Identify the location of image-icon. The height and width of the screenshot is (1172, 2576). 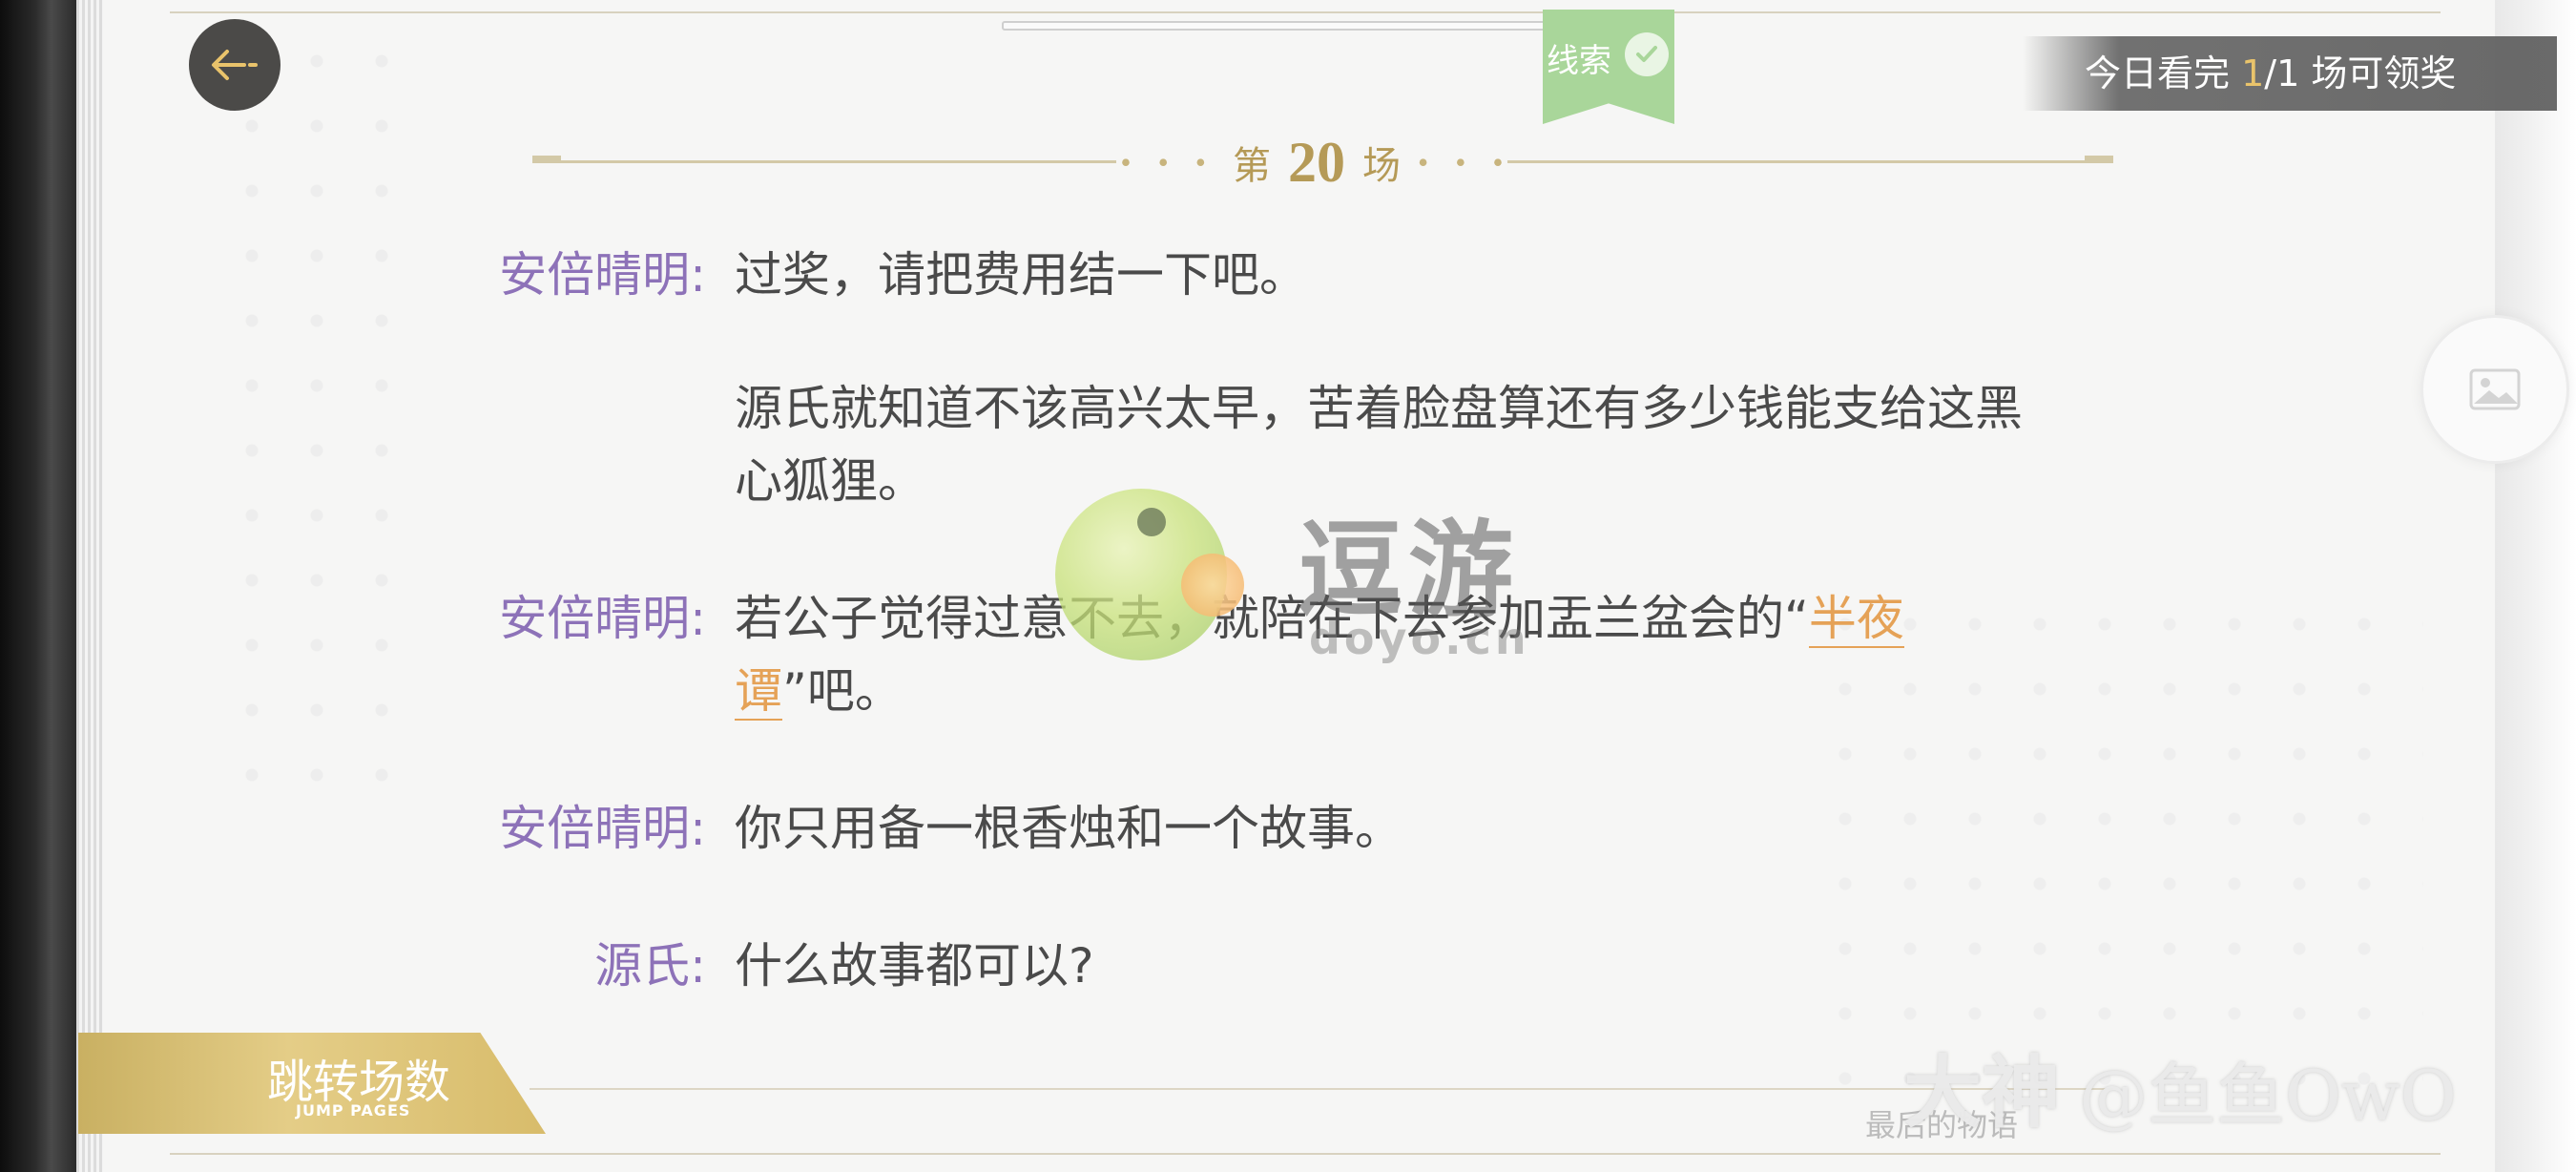
(2495, 389).